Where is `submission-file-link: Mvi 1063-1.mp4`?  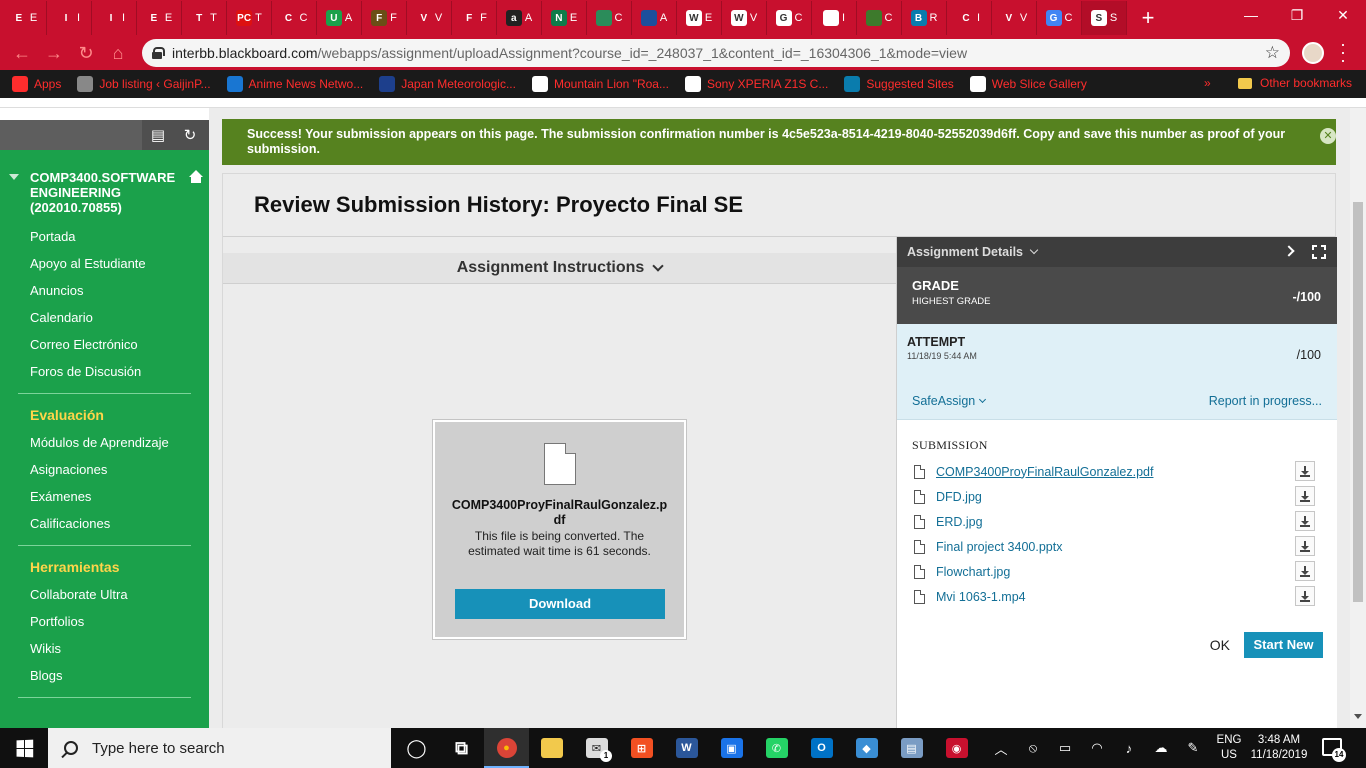
submission-file-link: Mvi 1063-1.mp4 is located at coordinates (981, 597).